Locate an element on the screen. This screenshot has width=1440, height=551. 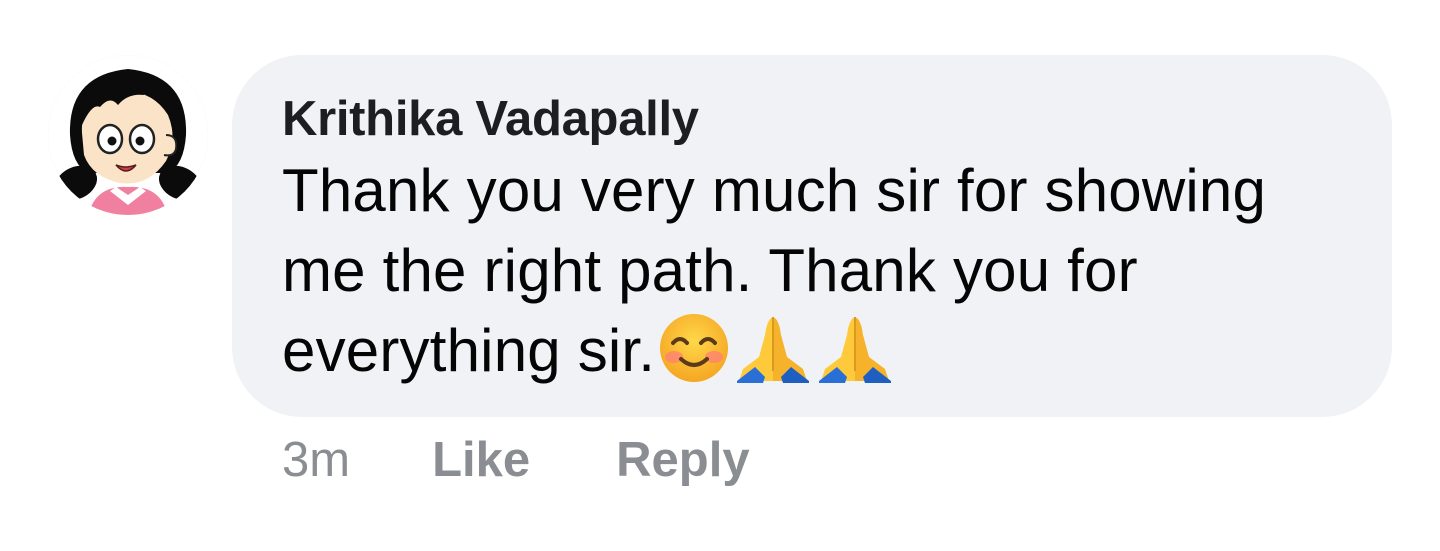
avatar is located at coordinates (128, 135).